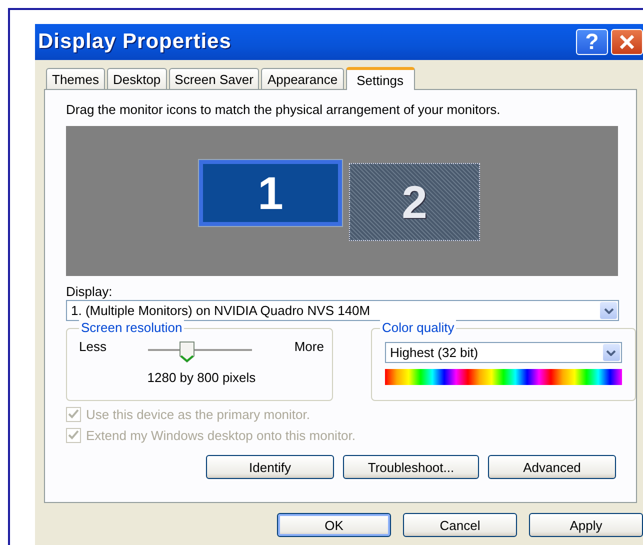 This screenshot has width=643, height=545. What do you see at coordinates (380, 78) in the screenshot?
I see `tab: Settings` at bounding box center [380, 78].